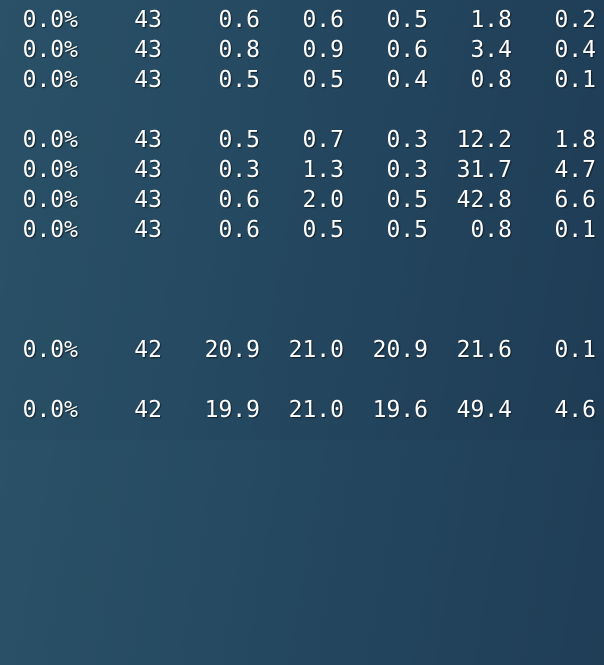 This screenshot has width=604, height=665. What do you see at coordinates (484, 140) in the screenshot?
I see `cell-value: 12.2` at bounding box center [484, 140].